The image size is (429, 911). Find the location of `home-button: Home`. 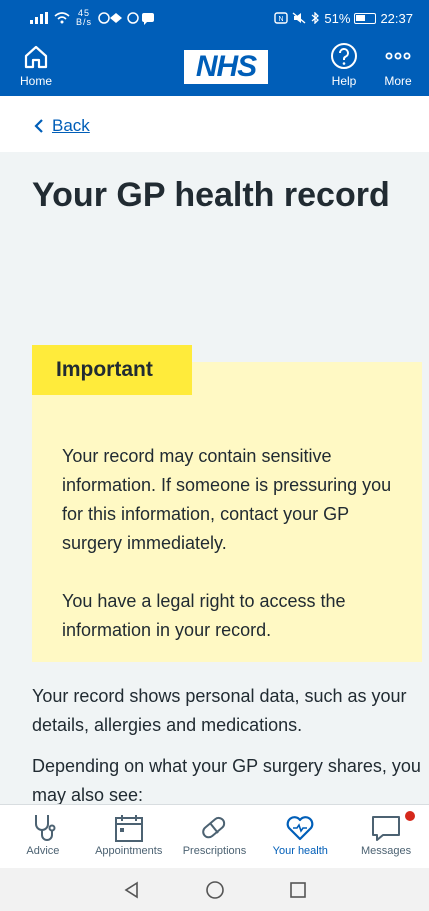

home-button: Home is located at coordinates (36, 63).